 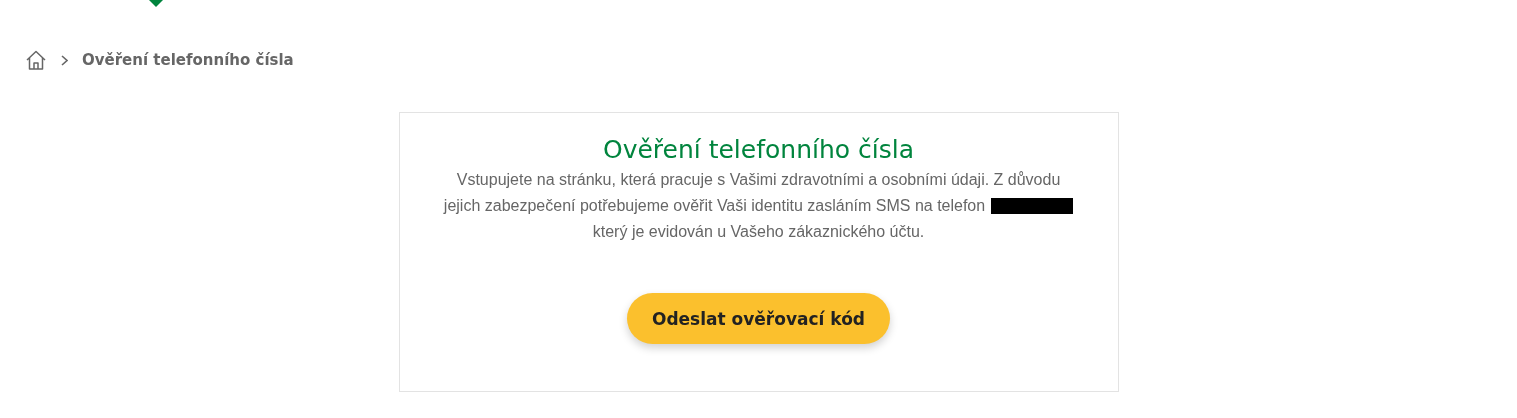 I want to click on home-icon, so click(x=36, y=60).